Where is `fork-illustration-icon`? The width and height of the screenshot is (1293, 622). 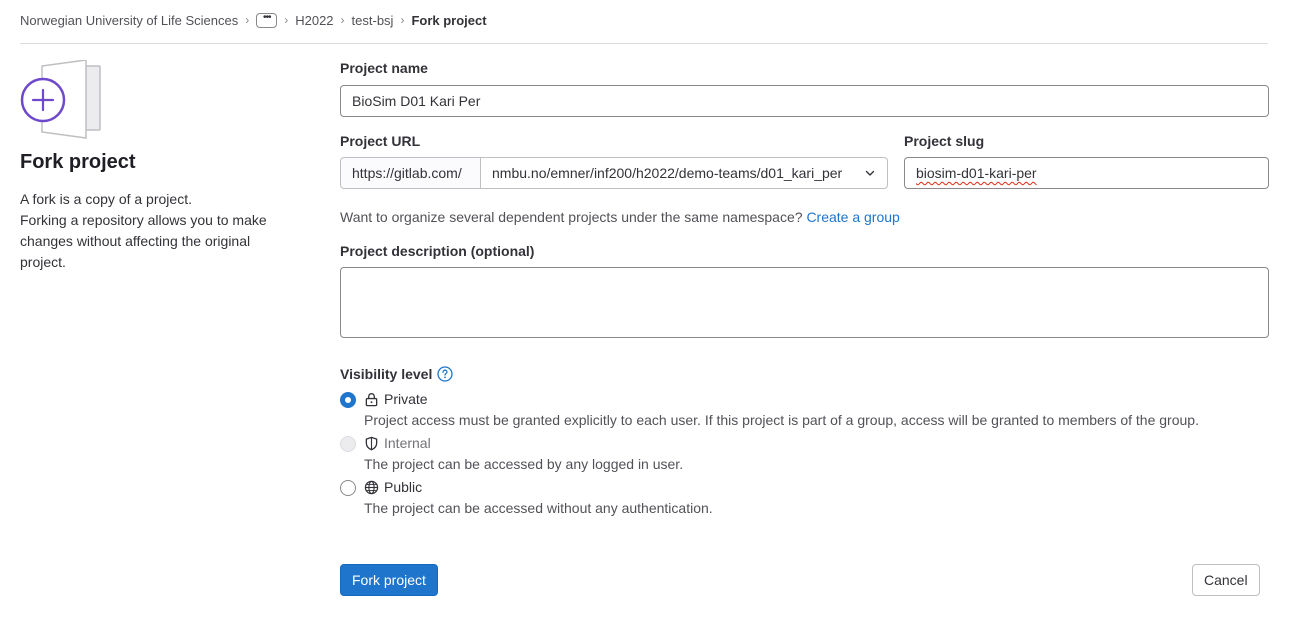 fork-illustration-icon is located at coordinates (61, 99).